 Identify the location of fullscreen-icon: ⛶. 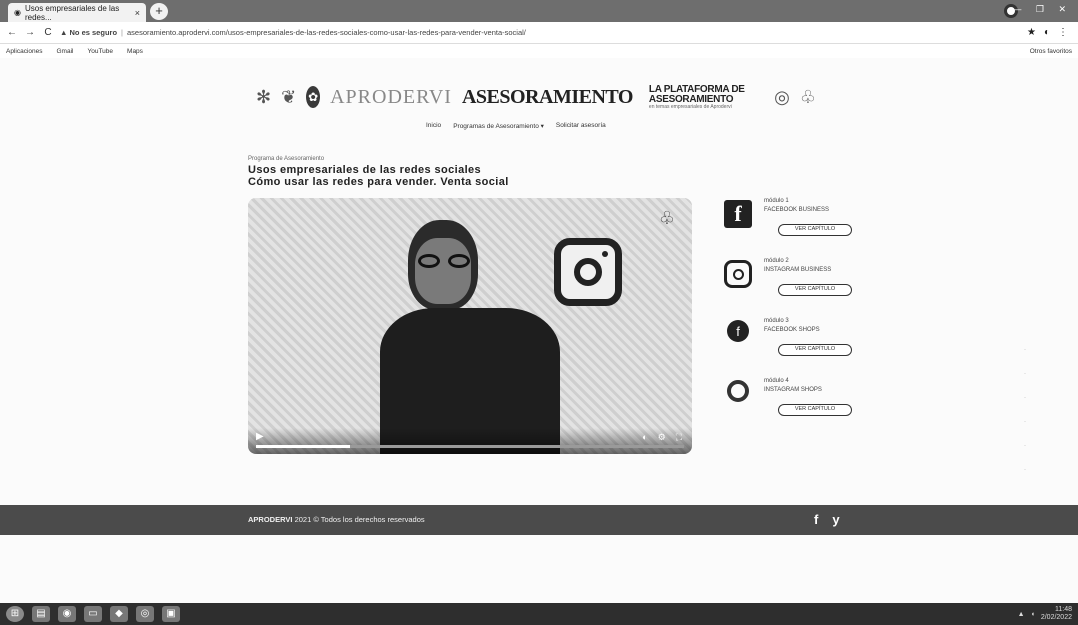
(679, 437).